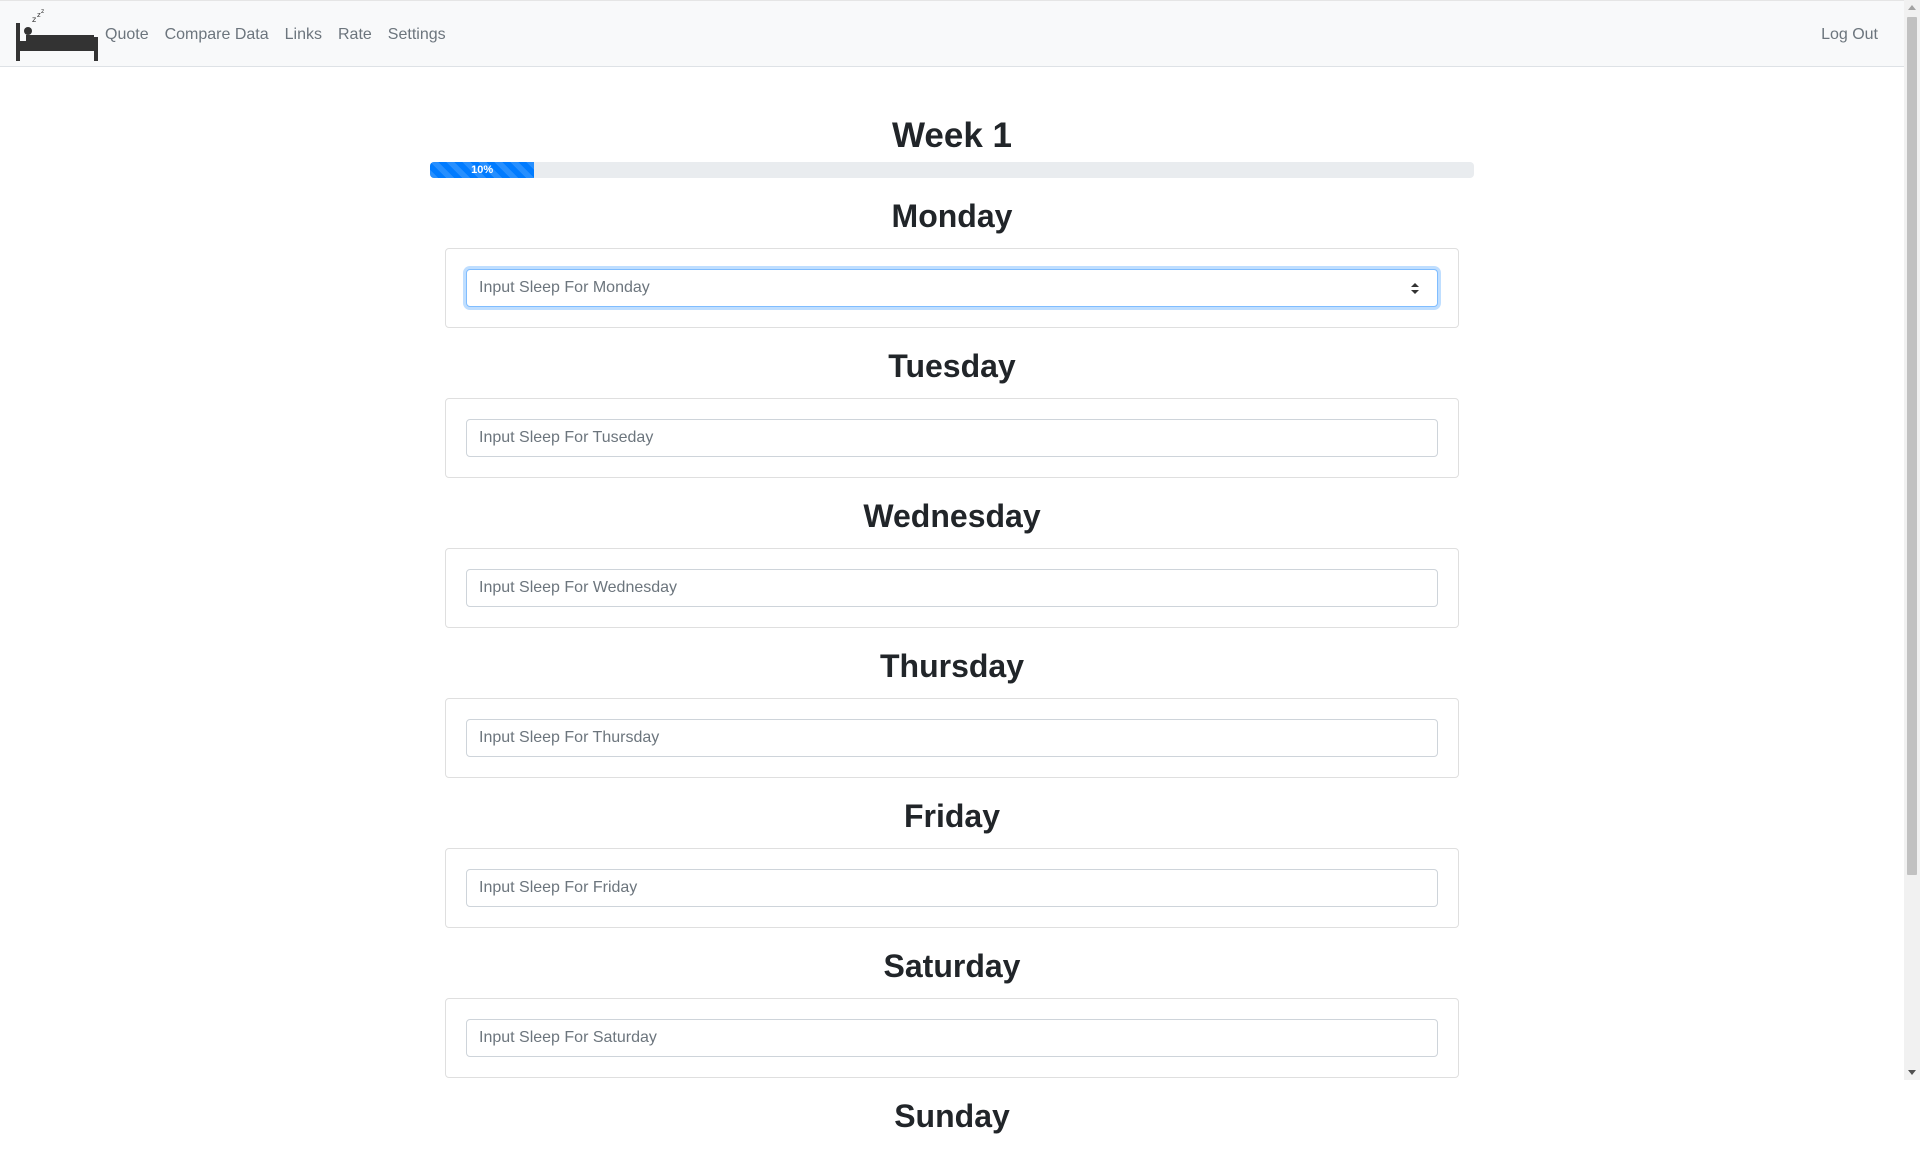 The width and height of the screenshot is (1920, 1154). I want to click on week-title: Week 1, so click(952, 135).